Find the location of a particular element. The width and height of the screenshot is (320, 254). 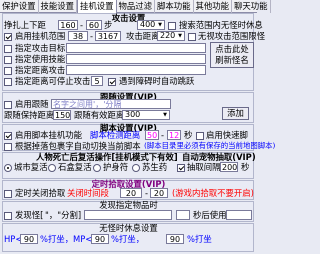

stop-input: 5 is located at coordinates (97, 81).